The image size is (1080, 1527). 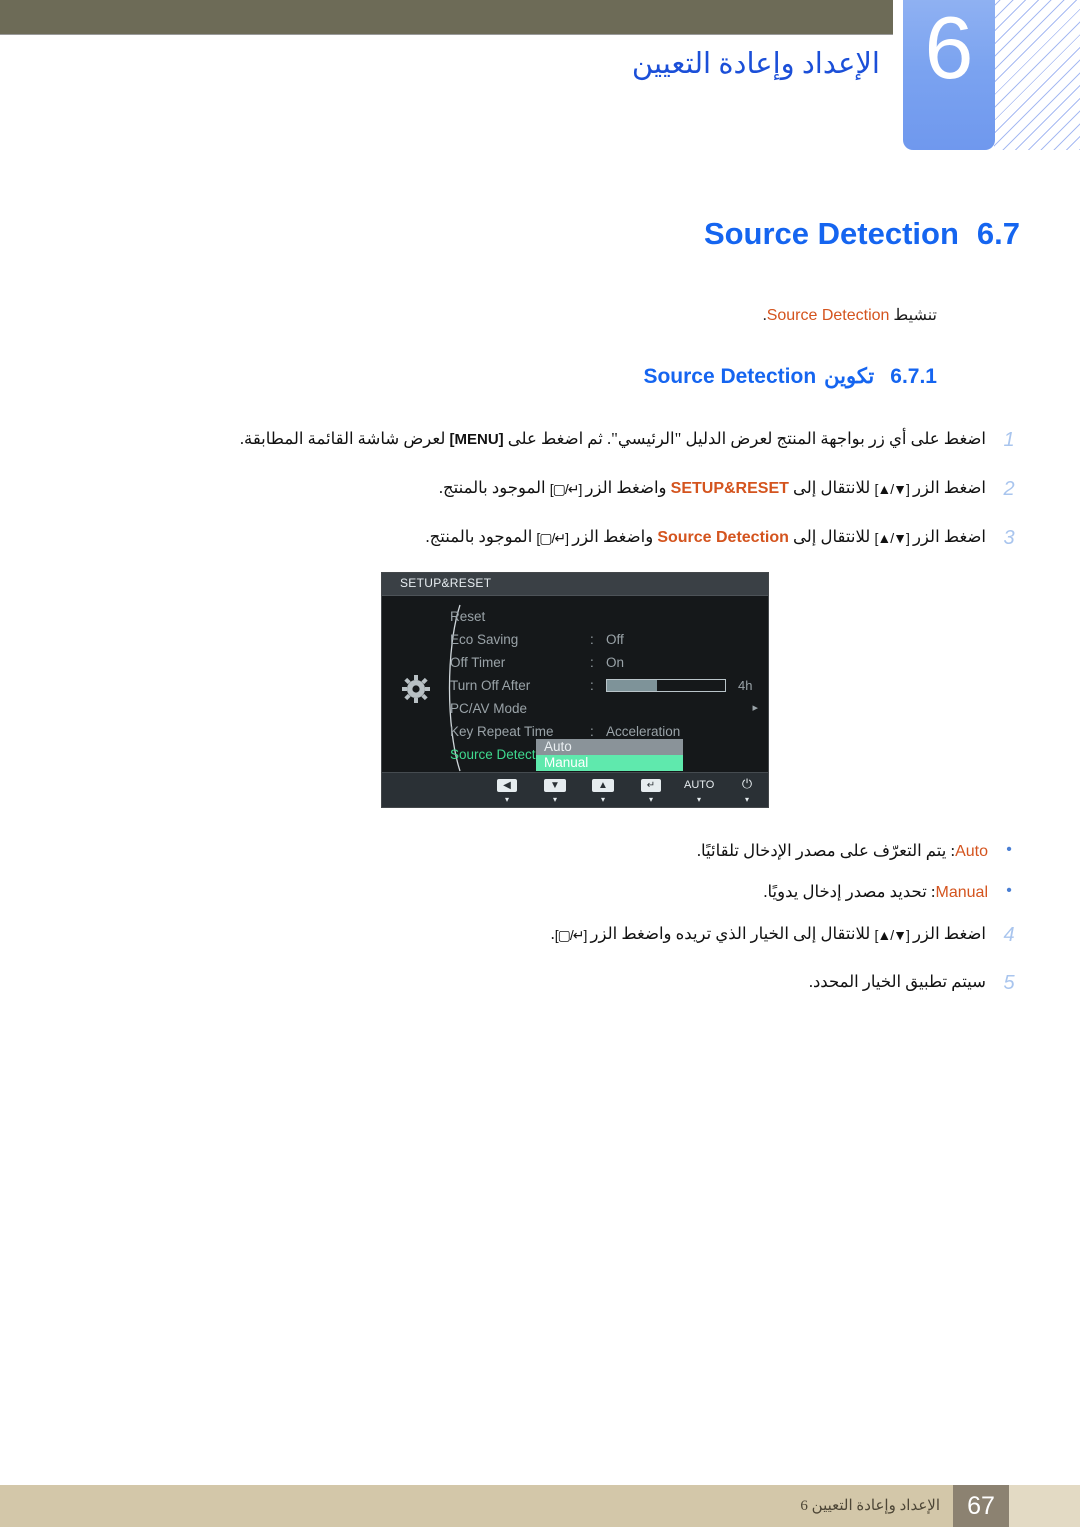 What do you see at coordinates (998, 233) in the screenshot?
I see `section-number: 6.7` at bounding box center [998, 233].